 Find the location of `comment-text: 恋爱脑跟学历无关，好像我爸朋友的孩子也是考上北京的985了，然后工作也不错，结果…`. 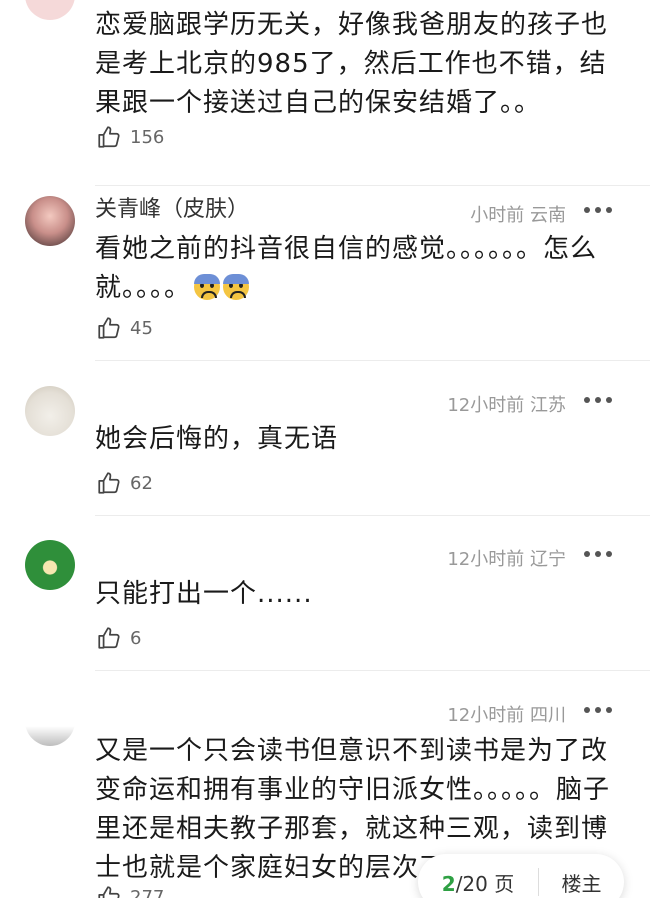

comment-text: 恋爱脑跟学历无关，好像我爸朋友的孩子也是考上北京的985了，然后工作也不错，结果… is located at coordinates (352, 64).